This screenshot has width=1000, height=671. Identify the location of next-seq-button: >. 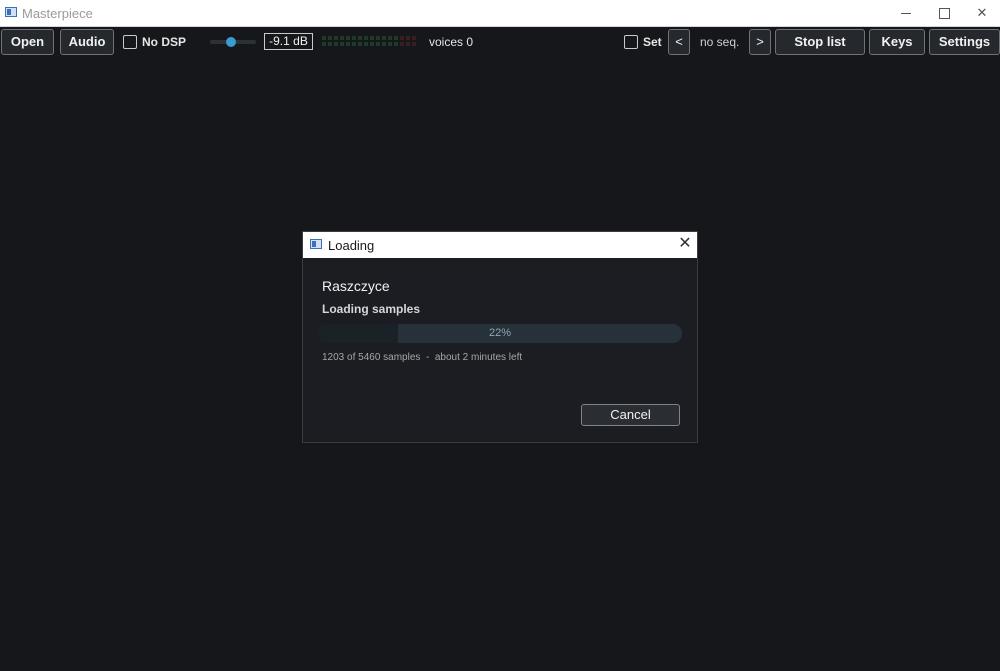
(760, 42).